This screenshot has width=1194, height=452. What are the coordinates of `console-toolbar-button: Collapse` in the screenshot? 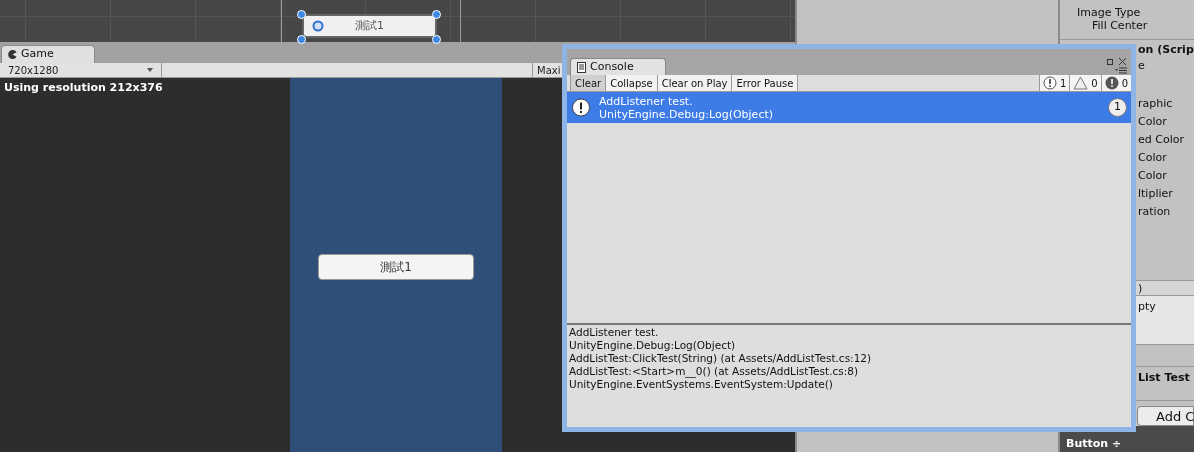 It's located at (632, 83).